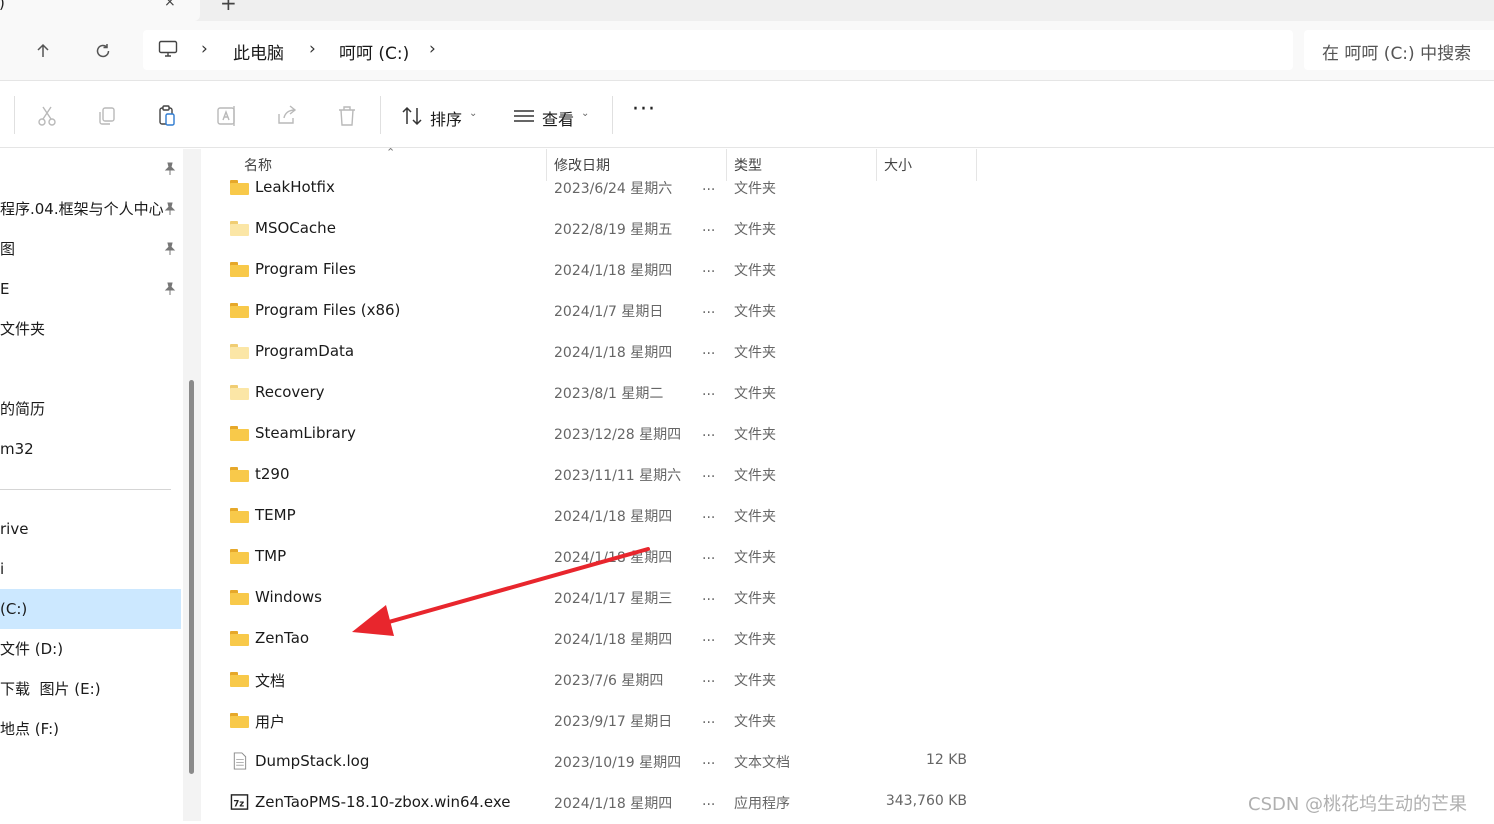 The image size is (1494, 824). What do you see at coordinates (305, 351) in the screenshot?
I see `file-name: ProgramData` at bounding box center [305, 351].